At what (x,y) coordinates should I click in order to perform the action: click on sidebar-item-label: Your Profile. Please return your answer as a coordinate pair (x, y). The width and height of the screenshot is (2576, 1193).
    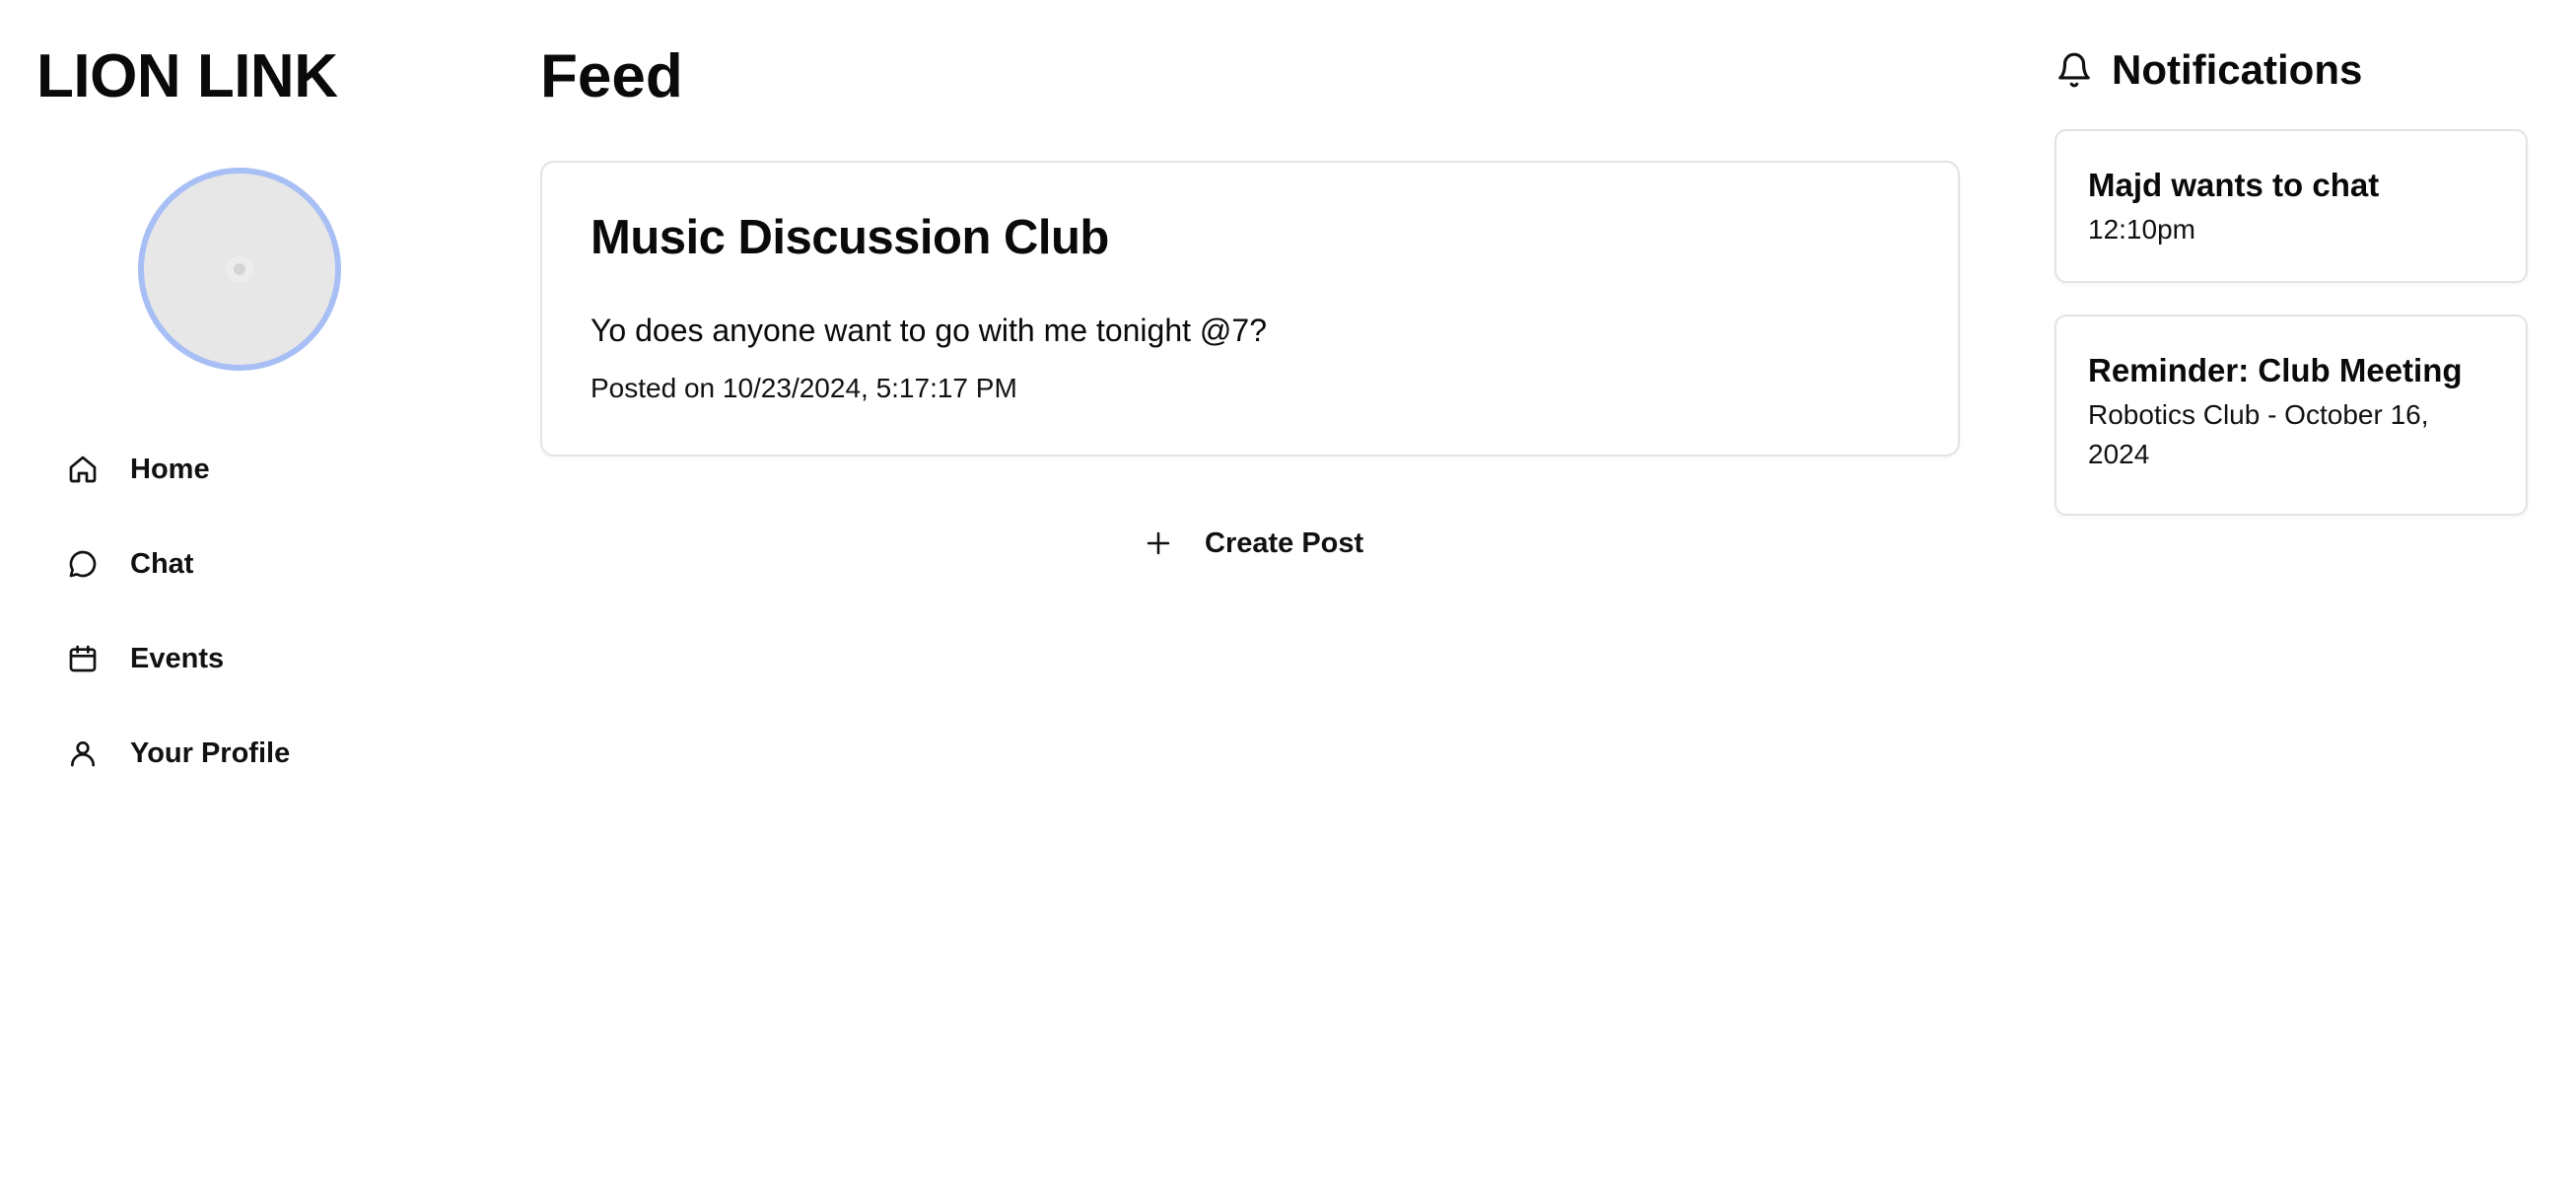
    Looking at the image, I should click on (211, 753).